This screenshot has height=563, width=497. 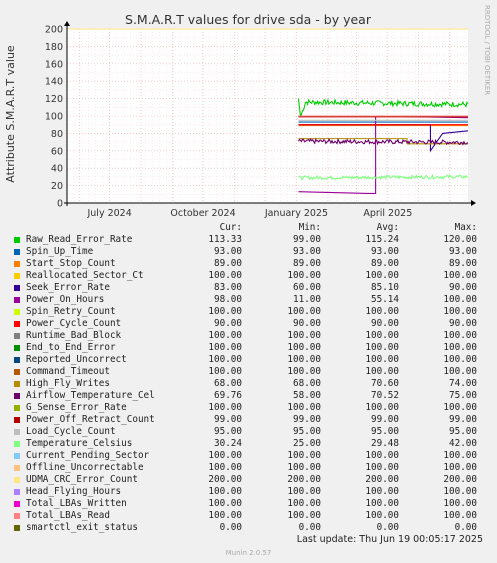 I want to click on legend-avg: 70.52, so click(x=385, y=395).